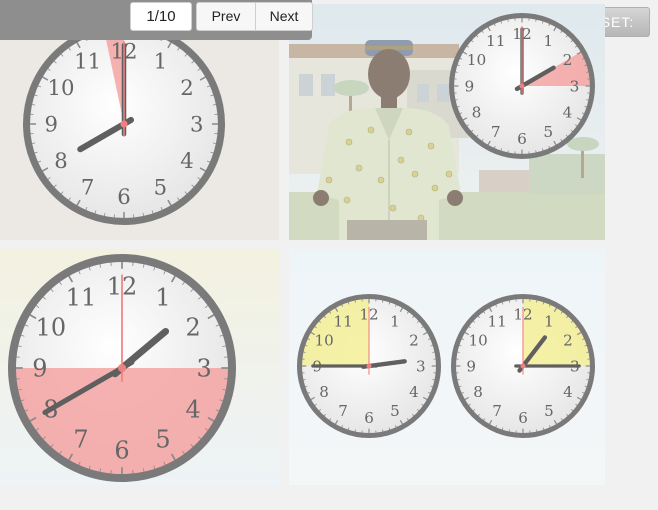  I want to click on prev-button: Prev, so click(226, 16).